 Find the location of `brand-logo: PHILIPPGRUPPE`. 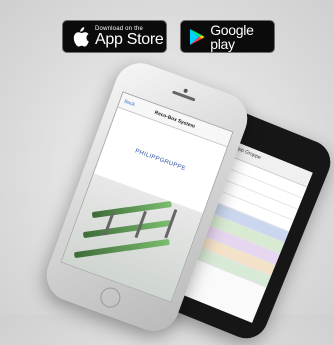

brand-logo: PHILIPPGRUPPE is located at coordinates (160, 160).